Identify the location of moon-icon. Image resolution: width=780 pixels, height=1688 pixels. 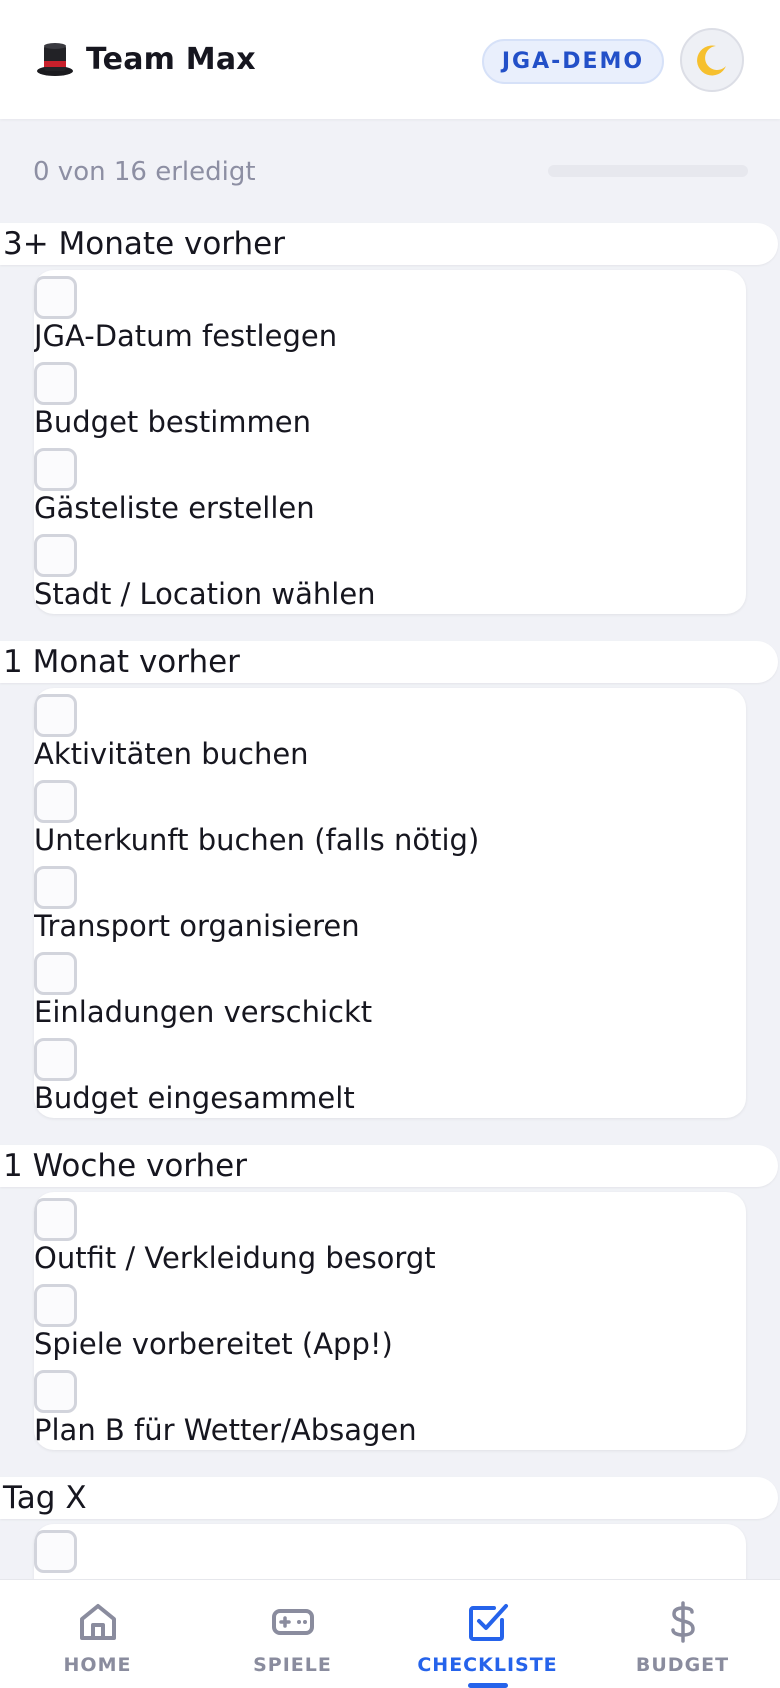
(711, 60).